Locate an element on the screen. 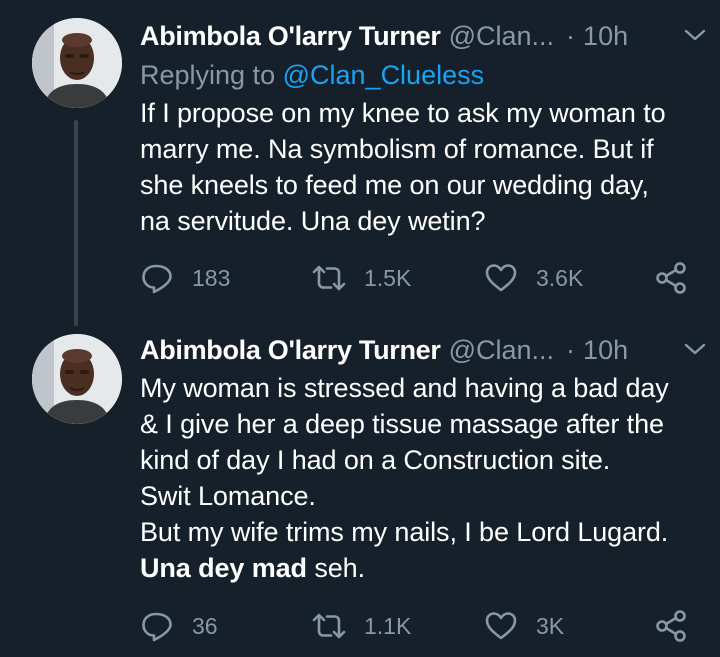 This screenshot has height=657, width=720. tweet-actions: 183 1.5K 3.6K is located at coordinates (420, 278).